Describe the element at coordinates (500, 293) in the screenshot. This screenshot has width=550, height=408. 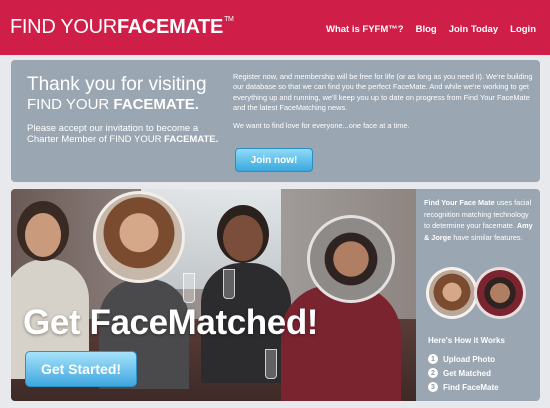
I see `jorge-face-thumbnail` at that location.